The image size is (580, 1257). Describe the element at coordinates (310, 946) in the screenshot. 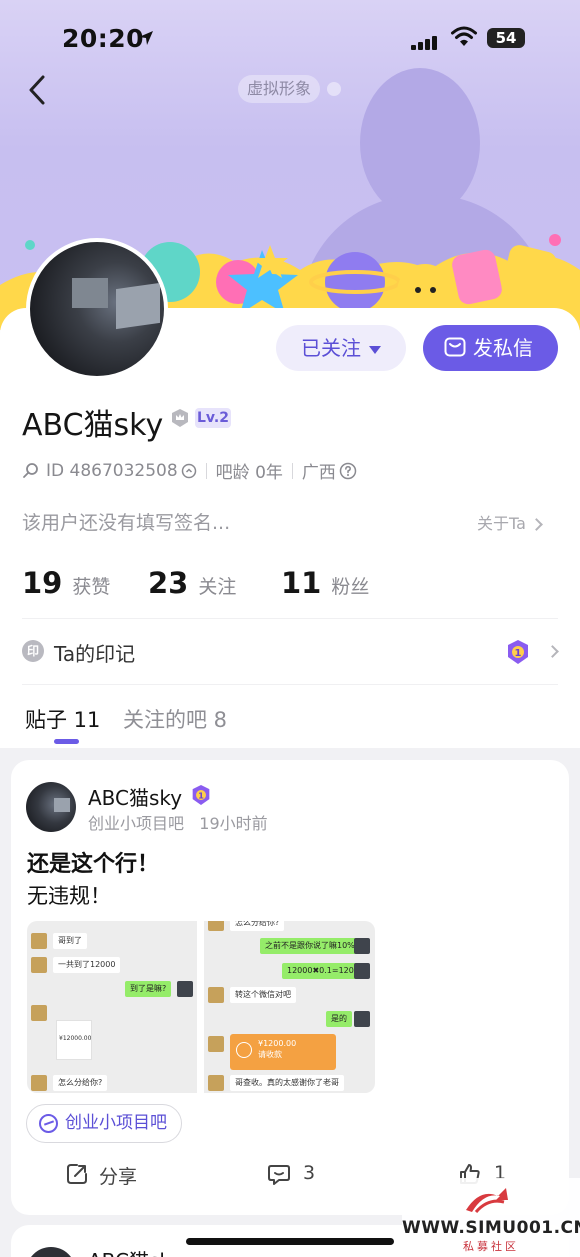

I see `chat-bubble: 之前不是跟你说了嘛10%` at that location.